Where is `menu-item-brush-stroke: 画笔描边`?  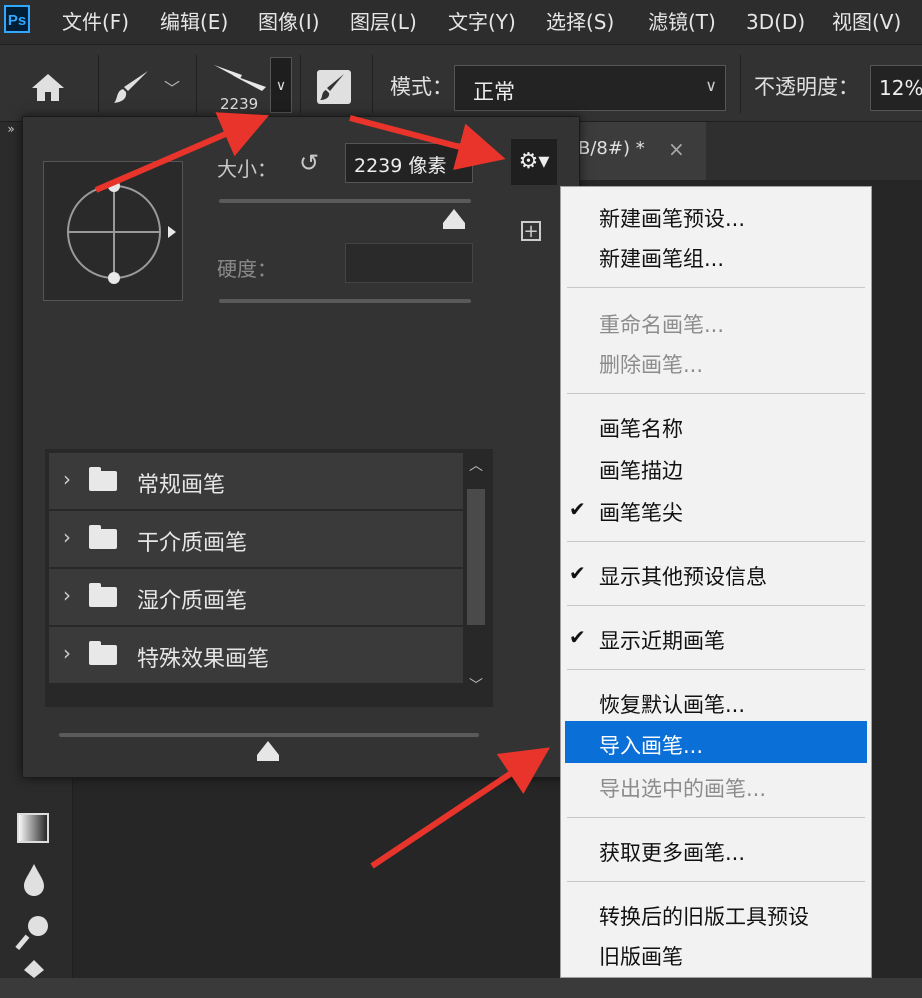 menu-item-brush-stroke: 画笔描边 is located at coordinates (641, 470).